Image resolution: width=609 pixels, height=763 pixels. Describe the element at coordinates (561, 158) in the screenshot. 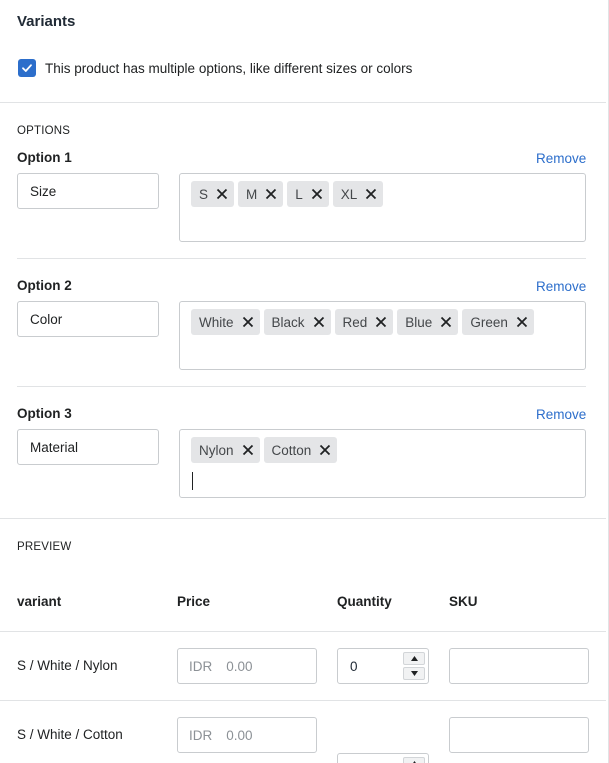

I see `option-1-remove-link: Remove` at that location.